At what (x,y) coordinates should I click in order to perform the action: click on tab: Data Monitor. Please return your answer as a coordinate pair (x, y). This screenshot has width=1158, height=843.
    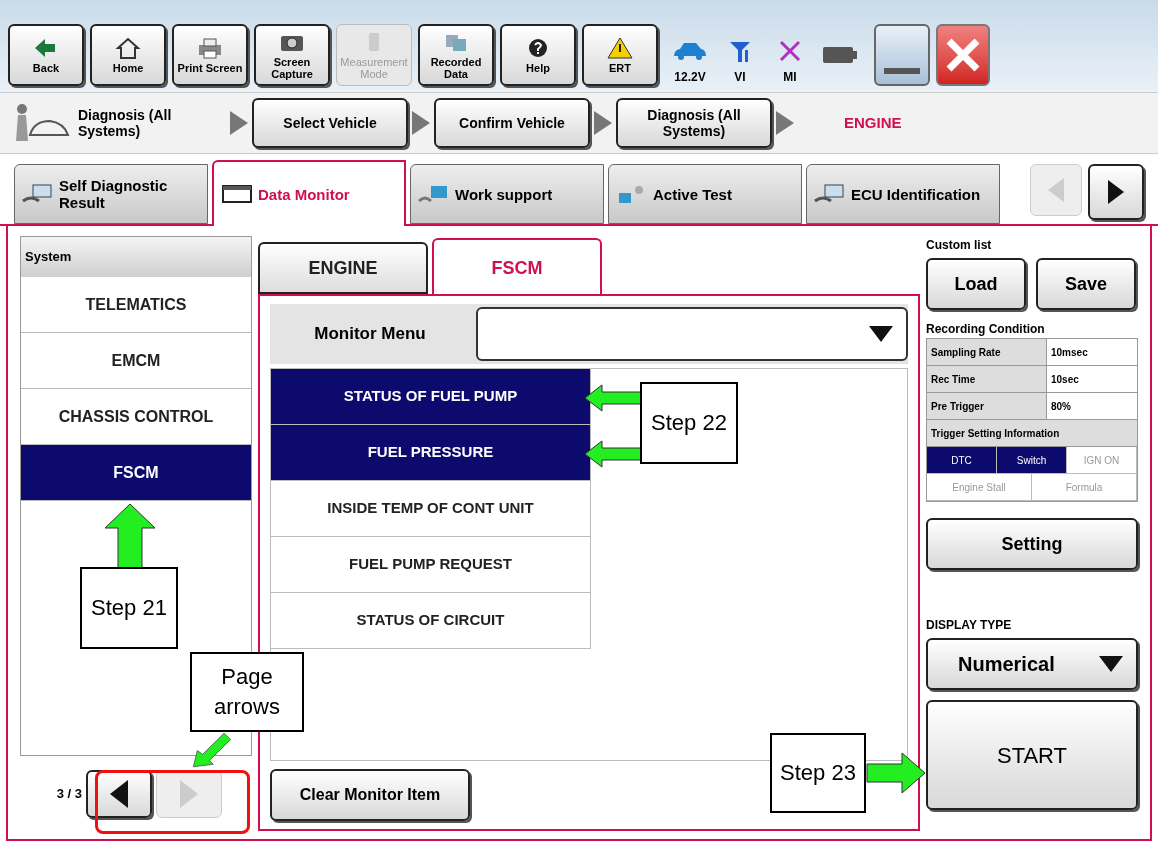
    Looking at the image, I should click on (309, 193).